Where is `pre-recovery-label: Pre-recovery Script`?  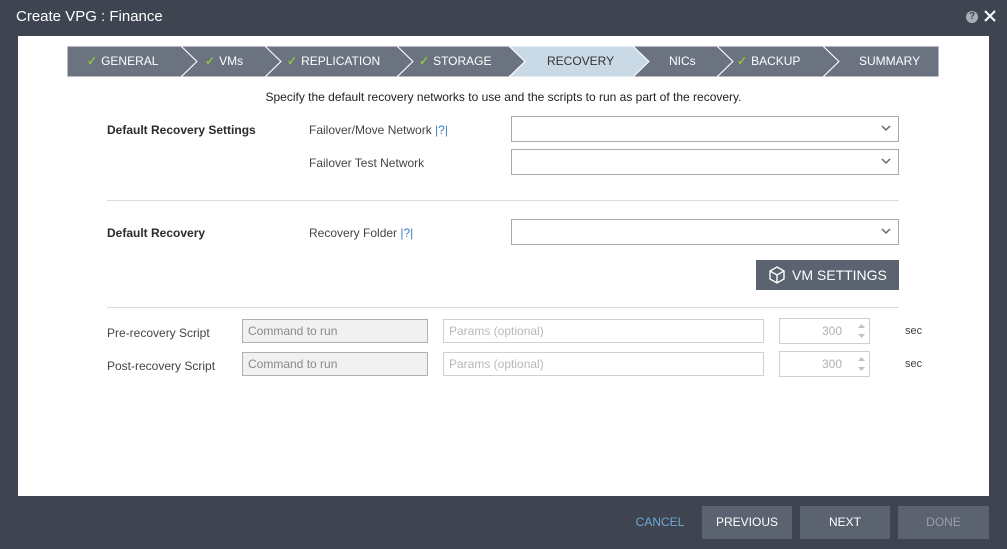
pre-recovery-label: Pre-recovery Script is located at coordinates (158, 333).